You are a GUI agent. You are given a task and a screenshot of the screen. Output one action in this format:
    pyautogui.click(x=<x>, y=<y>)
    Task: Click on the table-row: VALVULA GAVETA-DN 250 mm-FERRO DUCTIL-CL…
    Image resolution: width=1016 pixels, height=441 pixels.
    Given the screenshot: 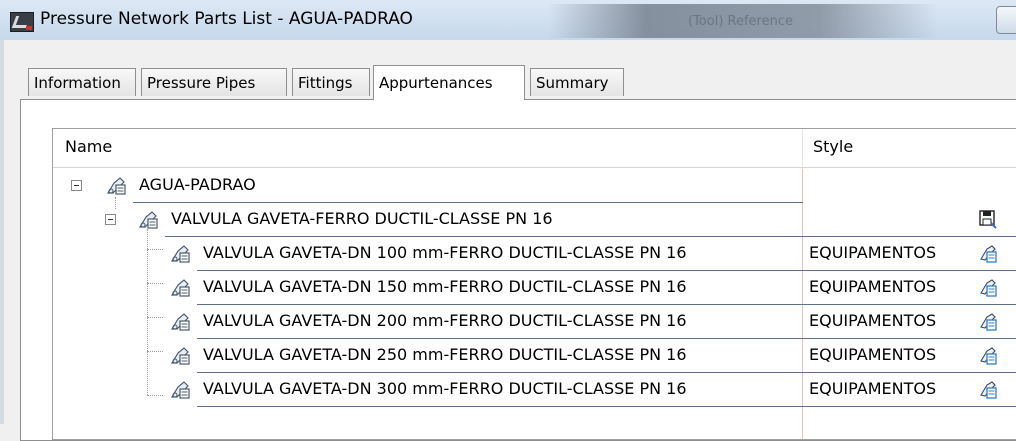 What is the action you would take?
    pyautogui.click(x=534, y=356)
    